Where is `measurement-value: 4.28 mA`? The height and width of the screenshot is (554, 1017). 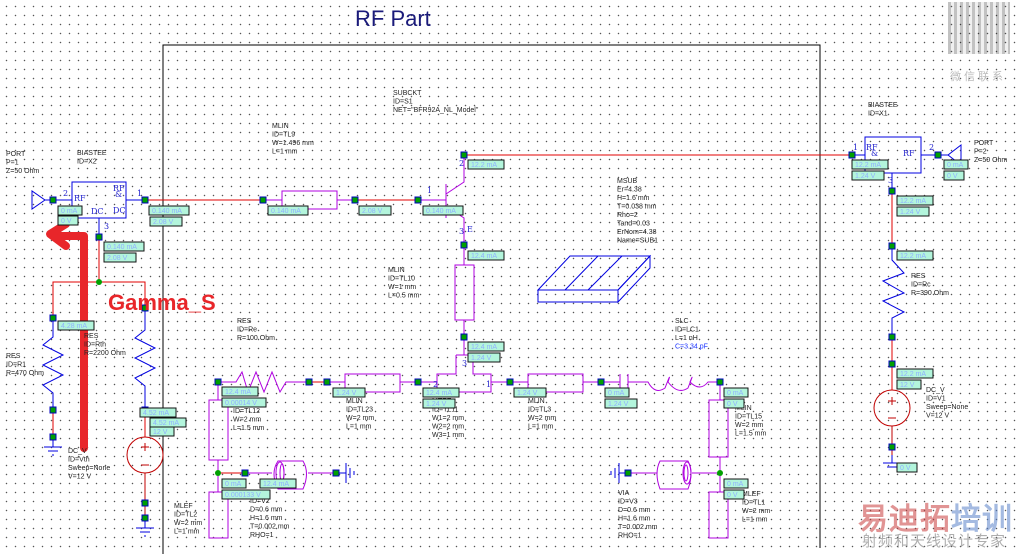
measurement-value: 4.28 mA is located at coordinates (74, 326).